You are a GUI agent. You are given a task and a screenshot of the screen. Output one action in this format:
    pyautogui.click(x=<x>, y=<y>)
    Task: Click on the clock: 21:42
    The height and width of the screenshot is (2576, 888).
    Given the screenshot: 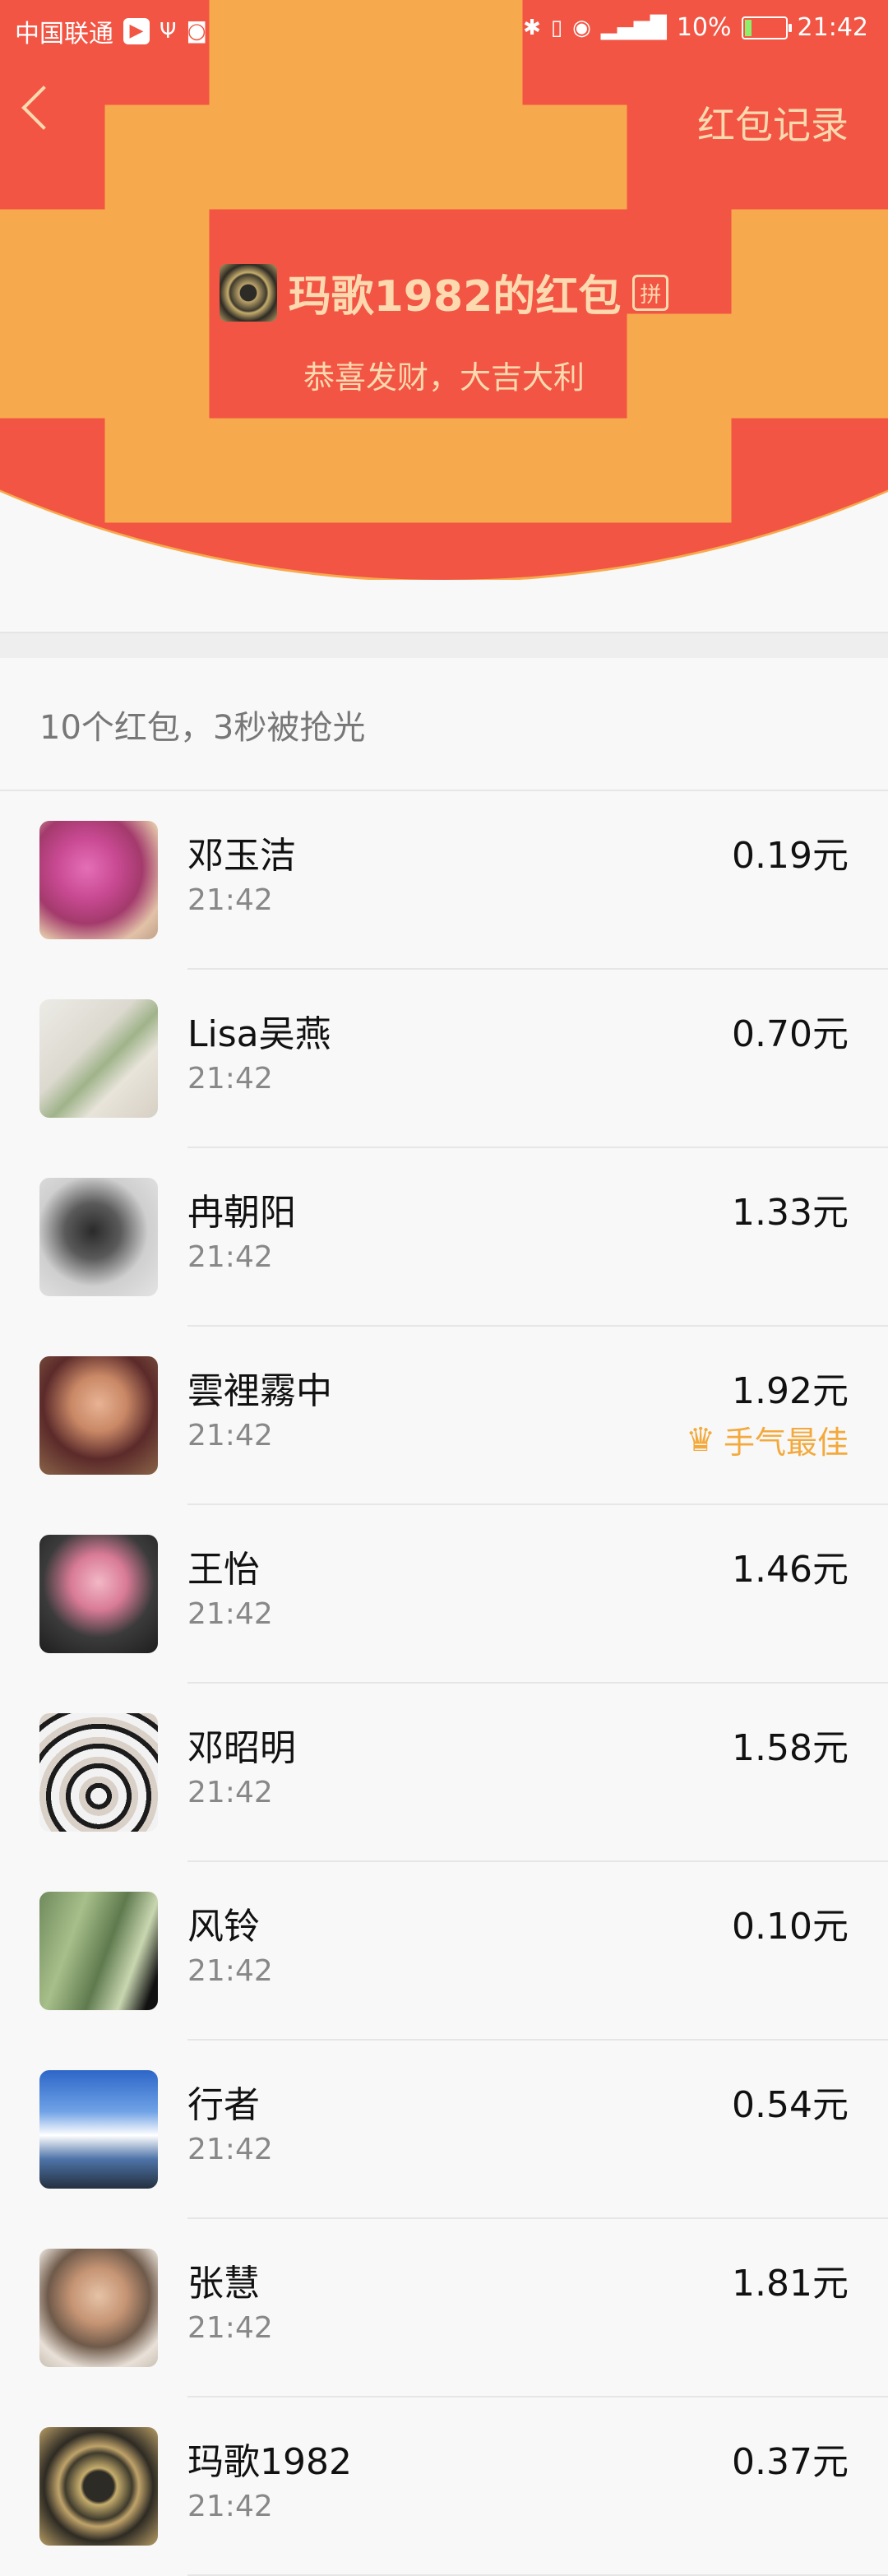 What is the action you would take?
    pyautogui.click(x=832, y=28)
    